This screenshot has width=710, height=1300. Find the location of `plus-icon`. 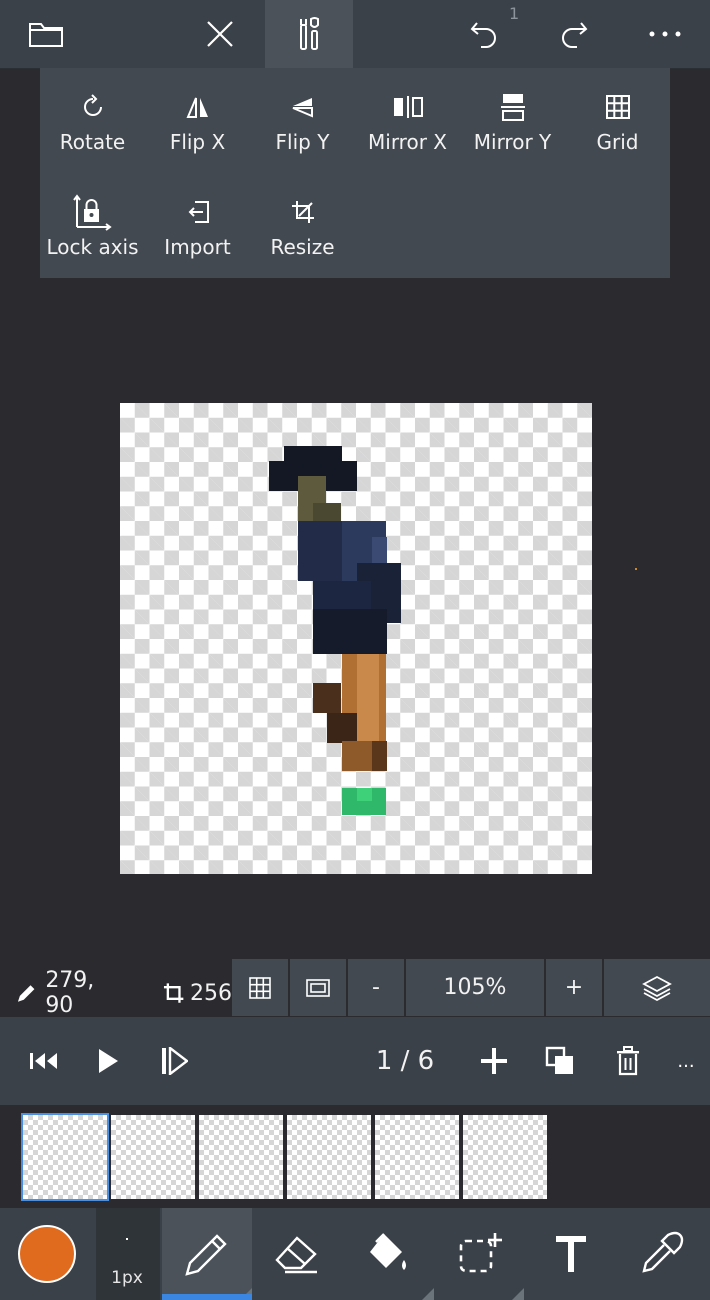

plus-icon is located at coordinates (494, 1061).